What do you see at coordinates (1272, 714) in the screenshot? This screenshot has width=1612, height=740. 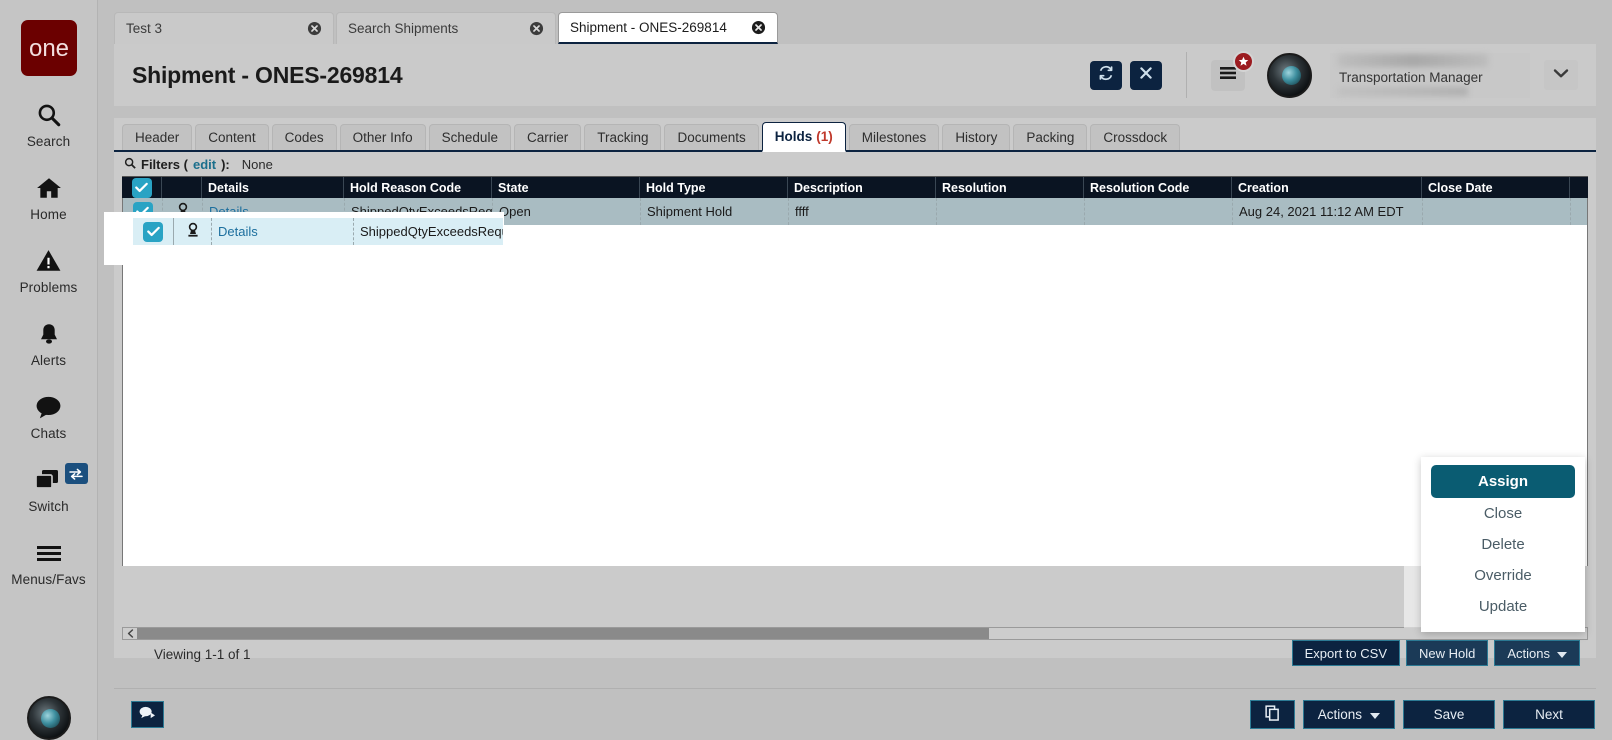 I see `copy-button` at bounding box center [1272, 714].